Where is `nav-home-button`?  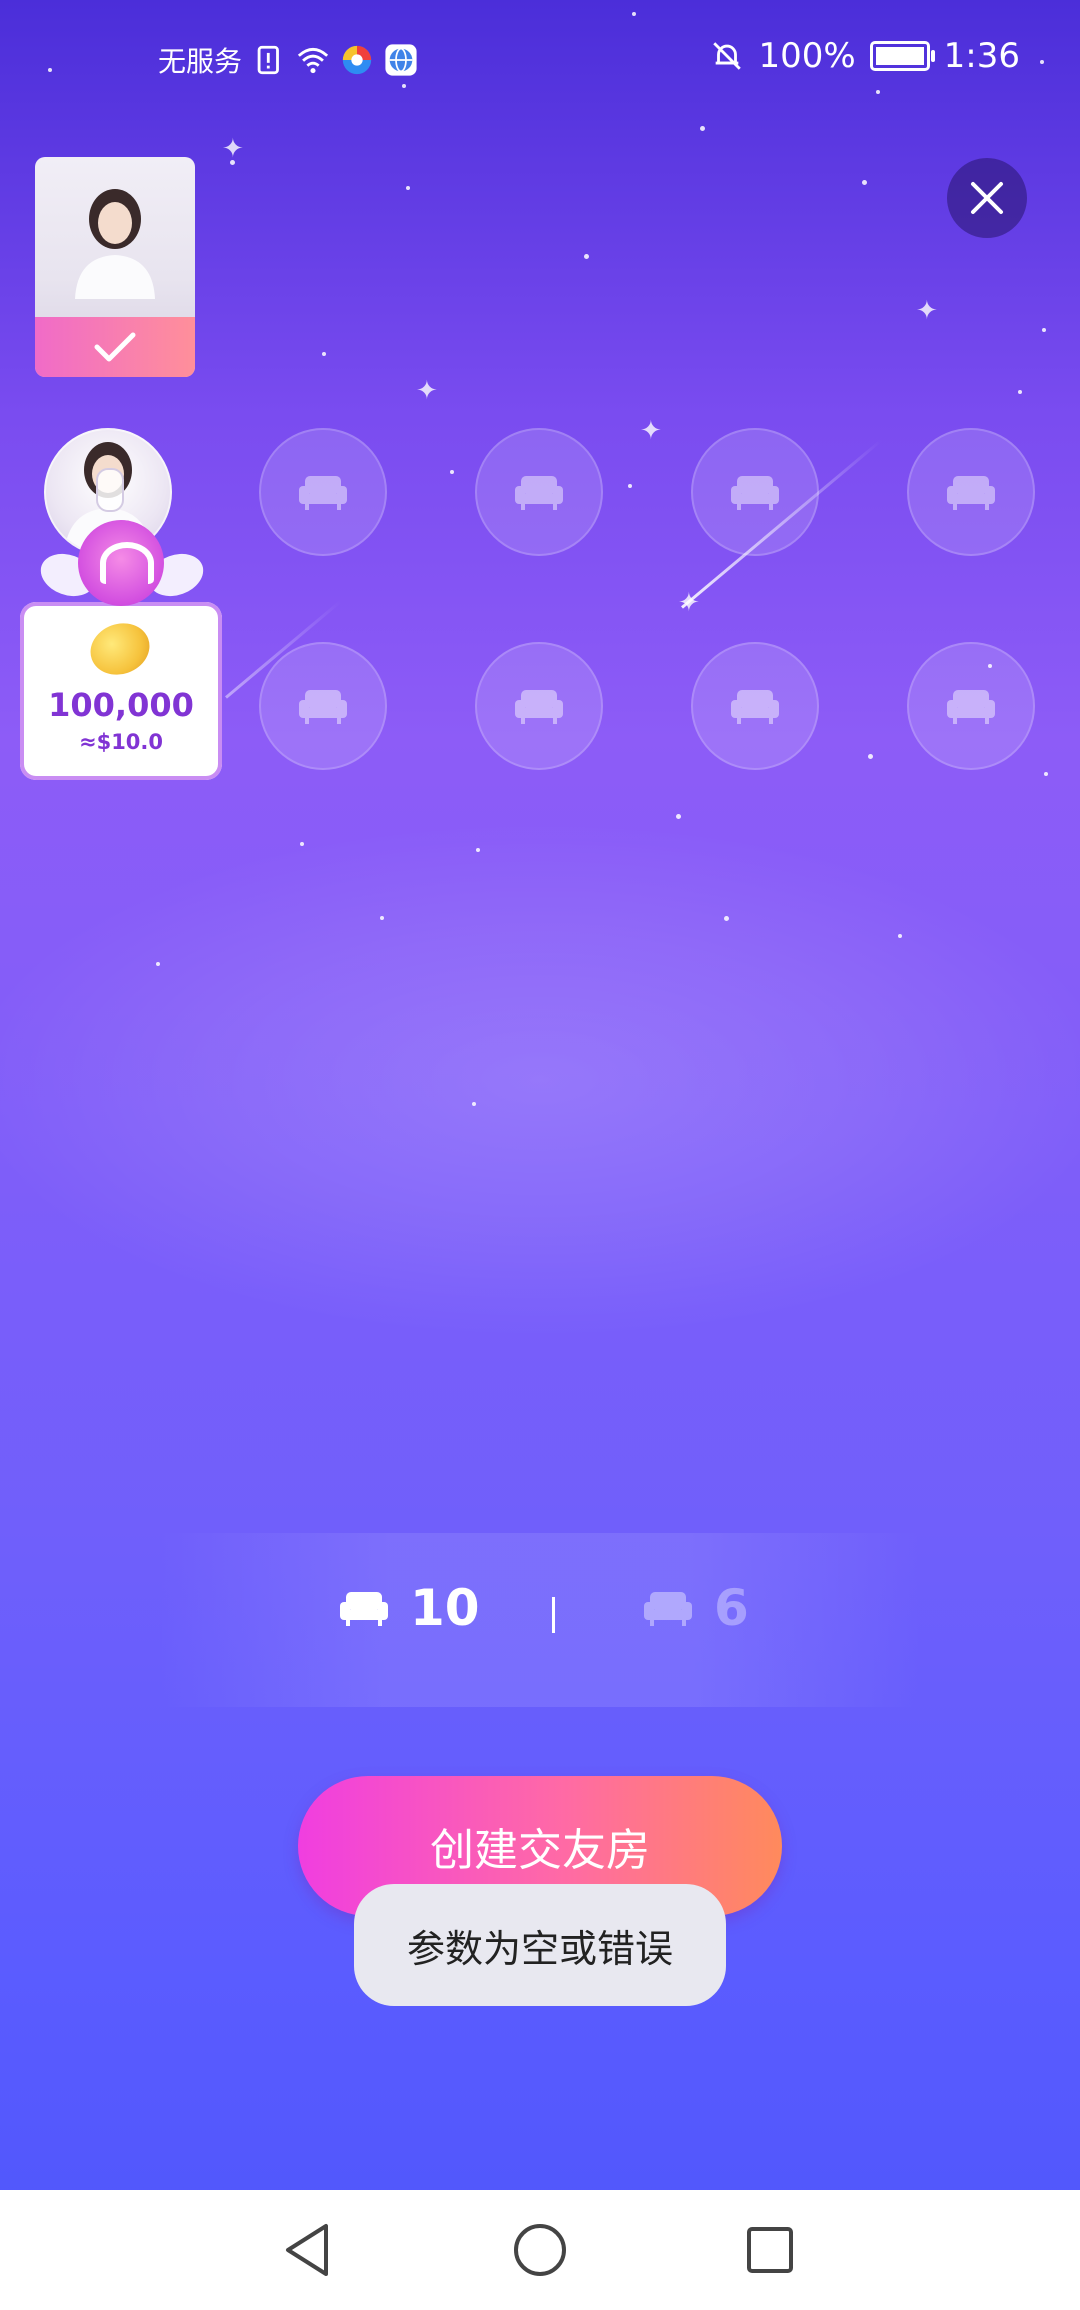
nav-home-button is located at coordinates (540, 2250).